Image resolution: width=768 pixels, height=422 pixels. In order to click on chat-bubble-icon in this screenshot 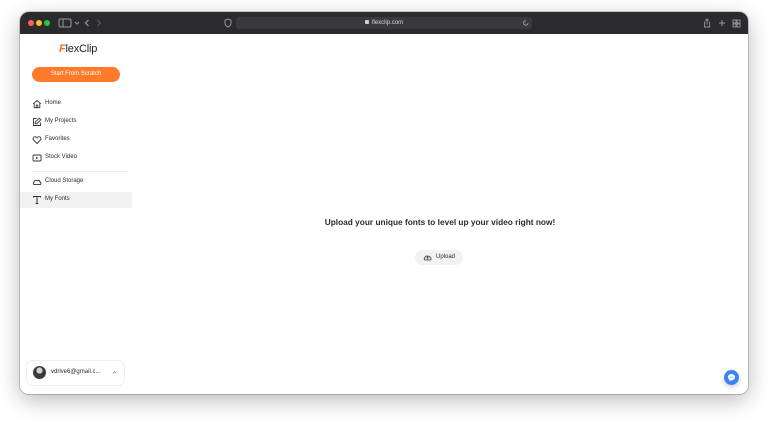, I will do `click(731, 378)`.